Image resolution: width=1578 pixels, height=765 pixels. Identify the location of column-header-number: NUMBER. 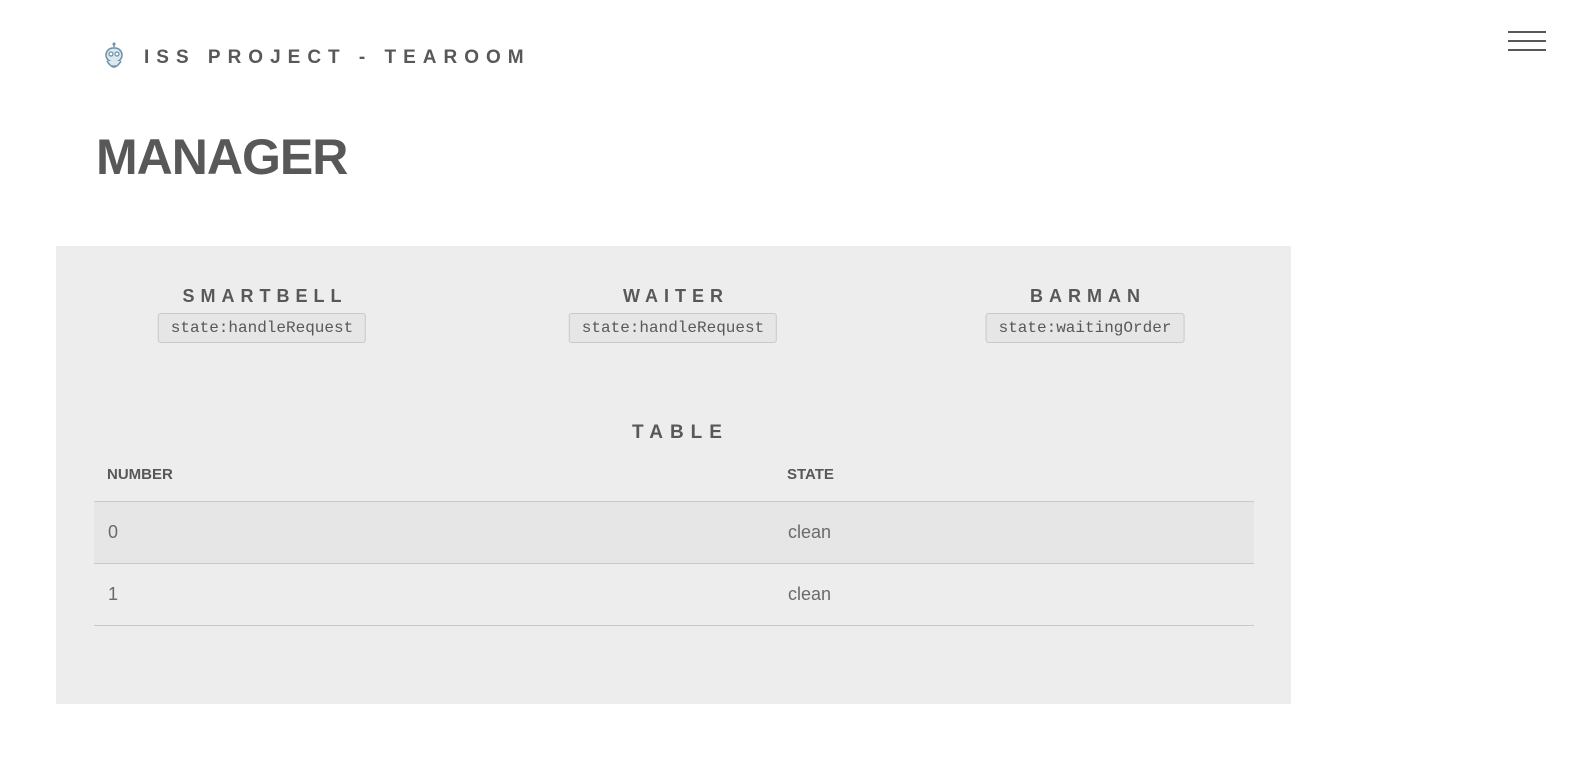
(434, 480).